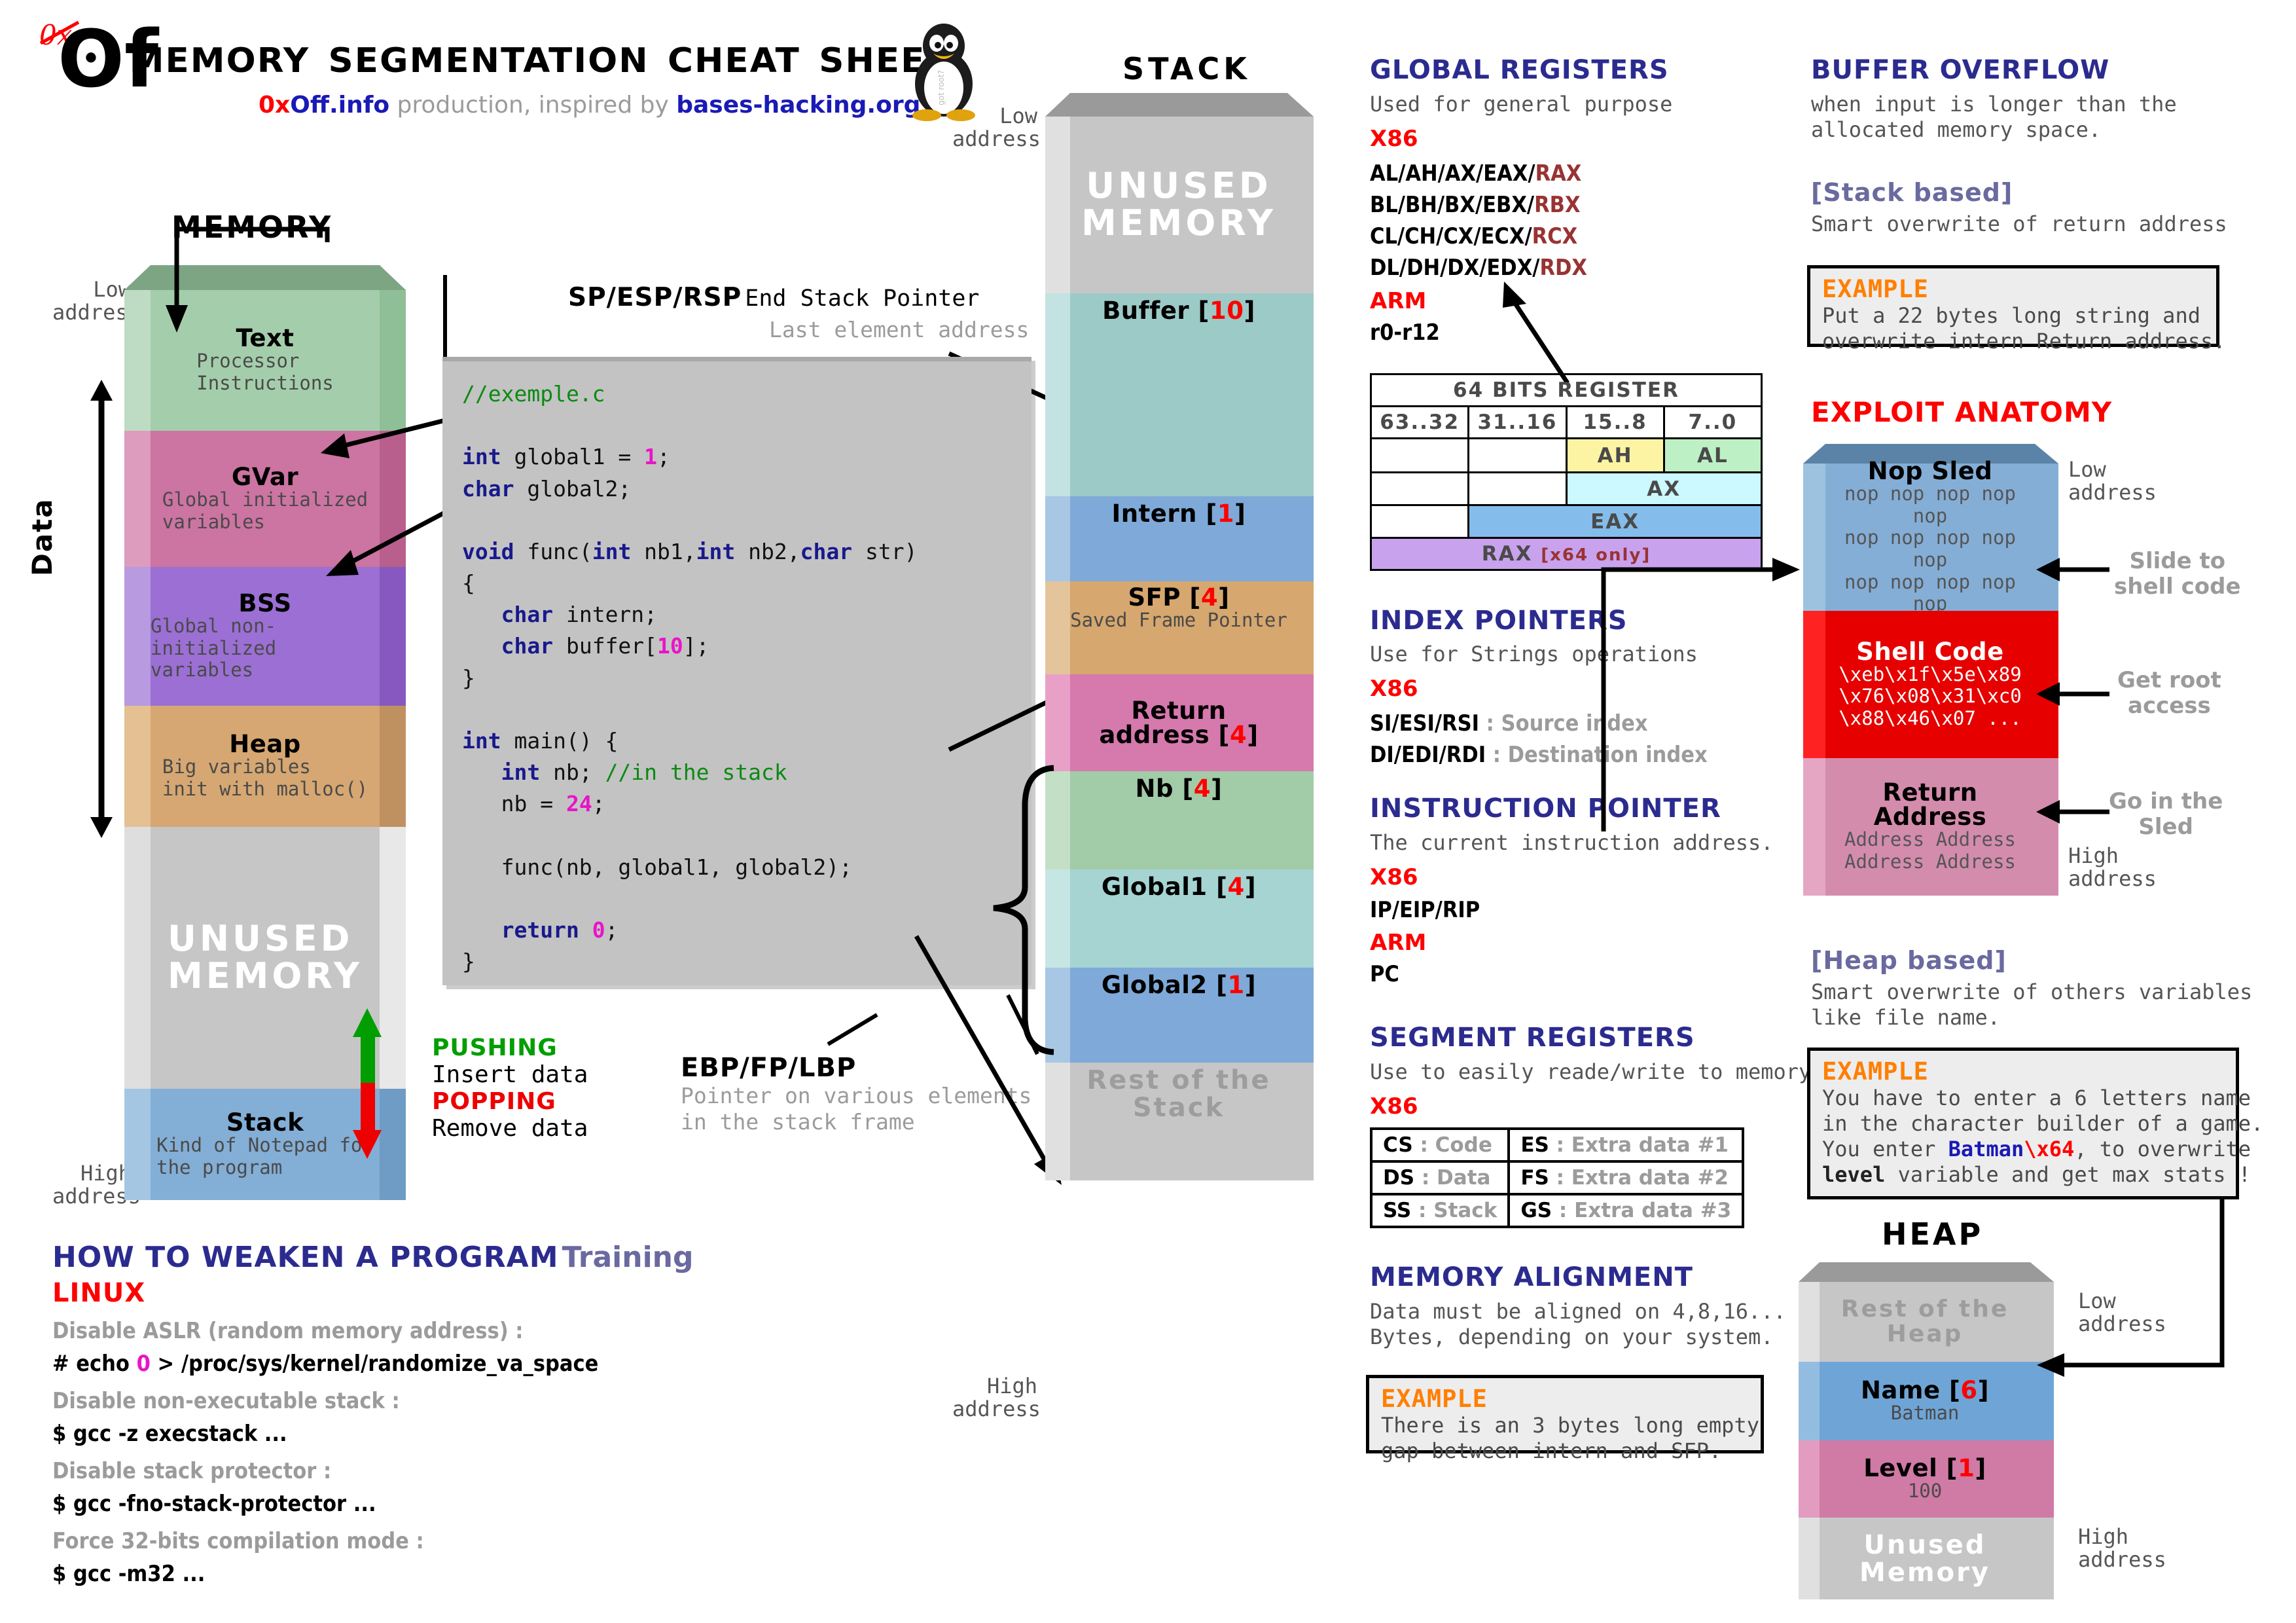 This screenshot has height=1623, width=2296. Describe the element at coordinates (265, 1144) in the screenshot. I see `memory-block-stack: Stack Kind of Notepad for the program` at that location.